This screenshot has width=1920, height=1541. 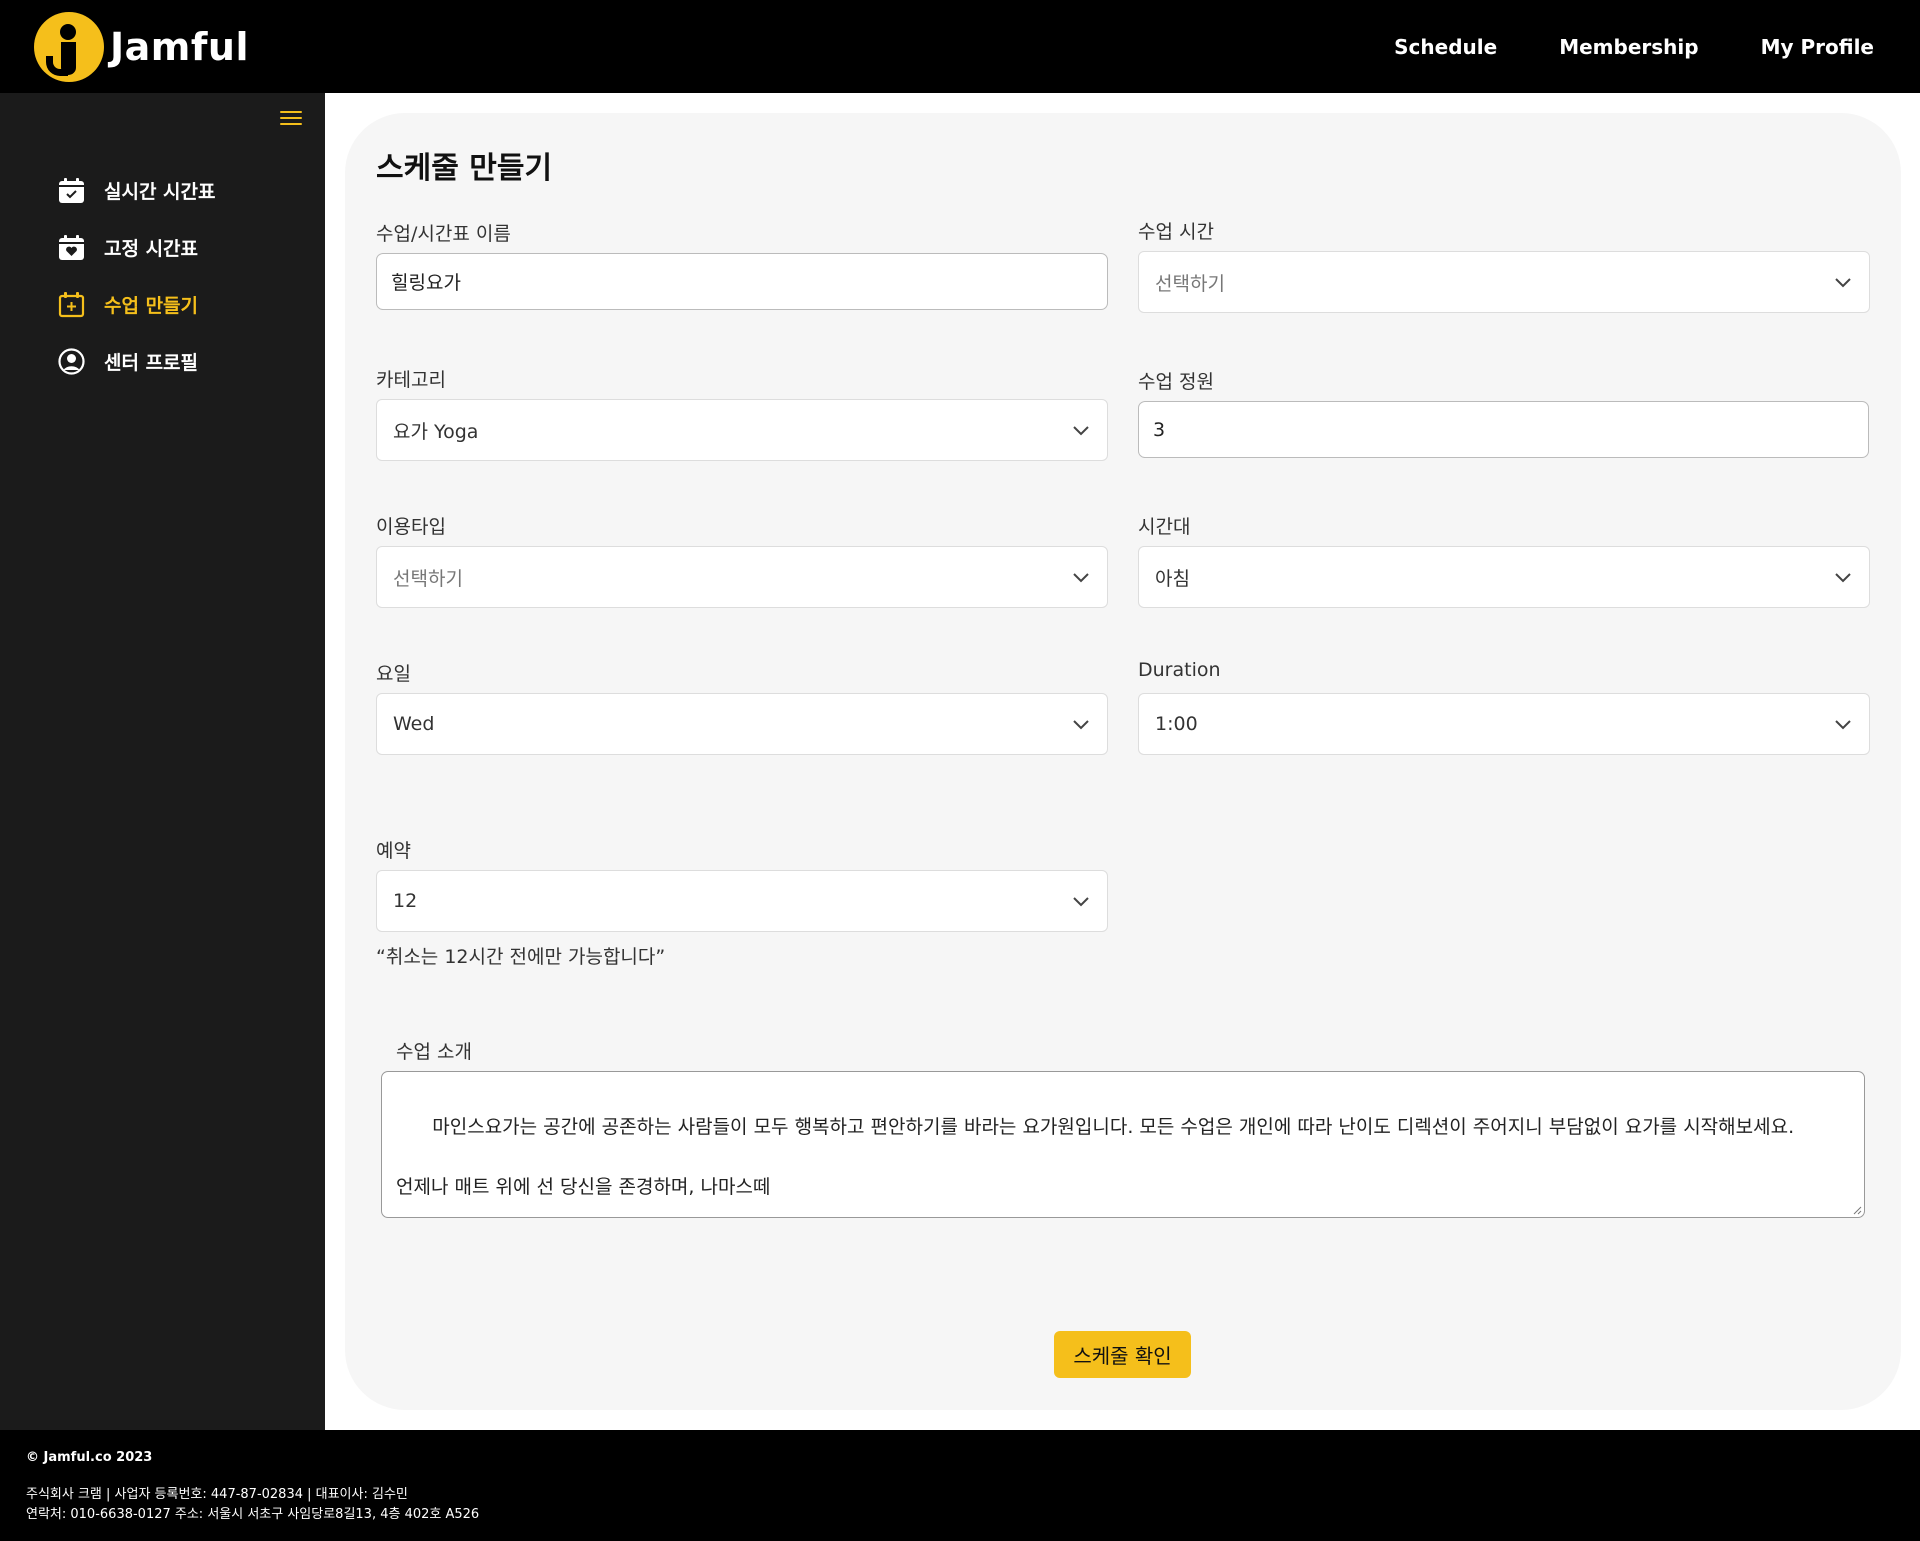 I want to click on reservation-field: 예약 12 “취소는 12시간 전에만 가능합니다”, so click(x=742, y=902).